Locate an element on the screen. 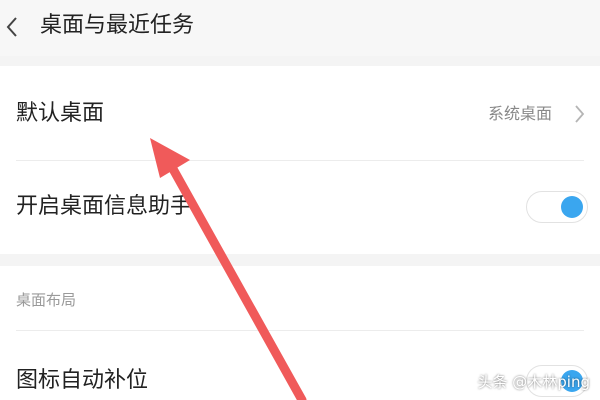  default-desktop-label: 默认桌面 is located at coordinates (60, 113).